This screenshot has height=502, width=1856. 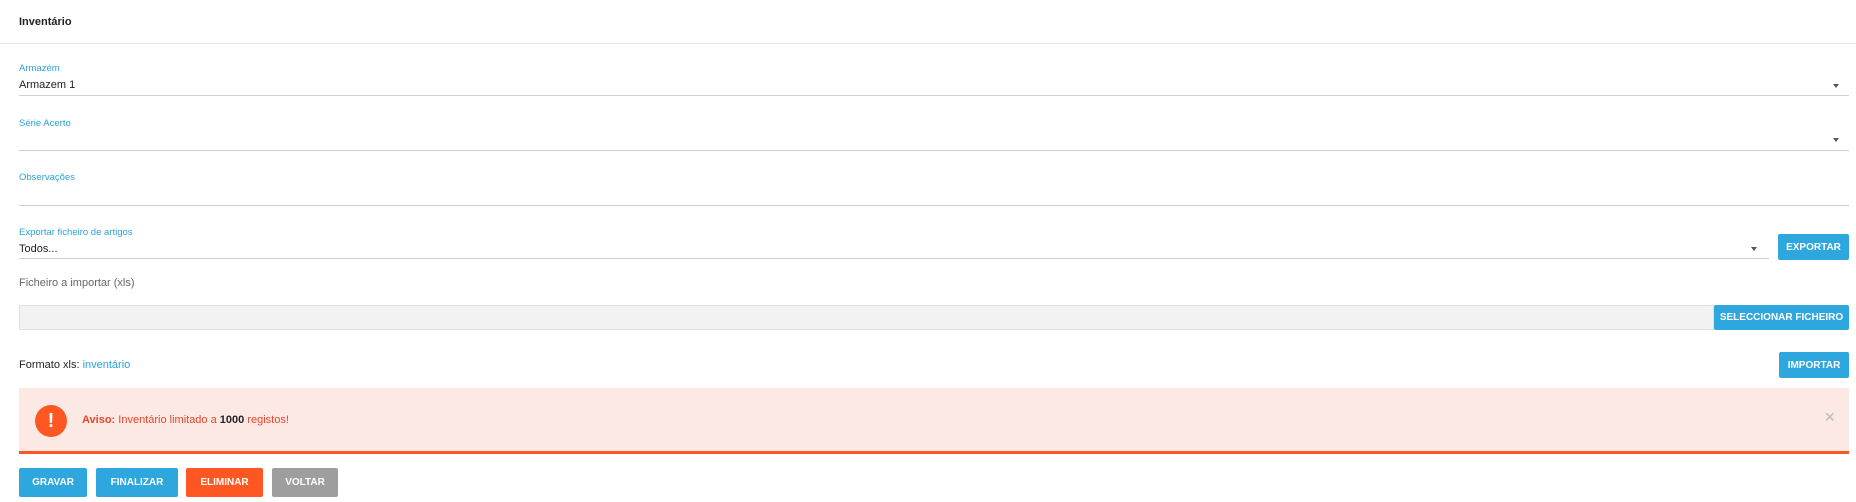 I want to click on formato-xls-text: Formato xls: inventário, so click(x=74, y=365).